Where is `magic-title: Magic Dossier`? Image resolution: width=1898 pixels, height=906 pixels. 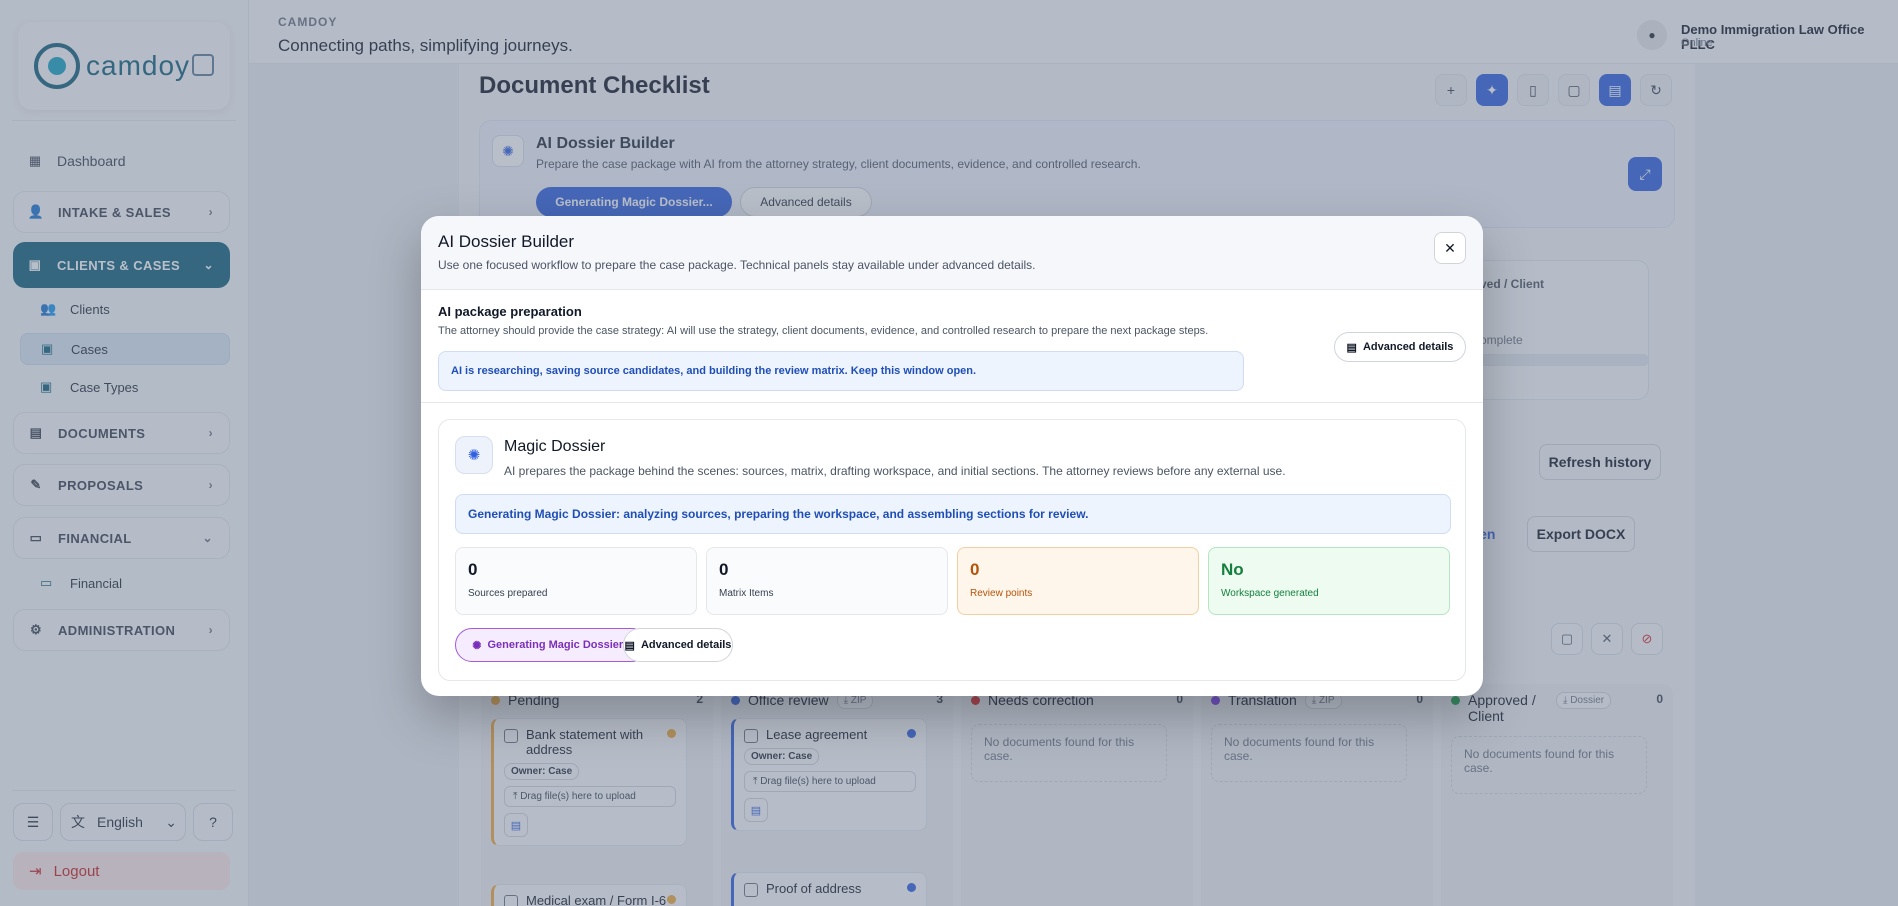 magic-title: Magic Dossier is located at coordinates (555, 446).